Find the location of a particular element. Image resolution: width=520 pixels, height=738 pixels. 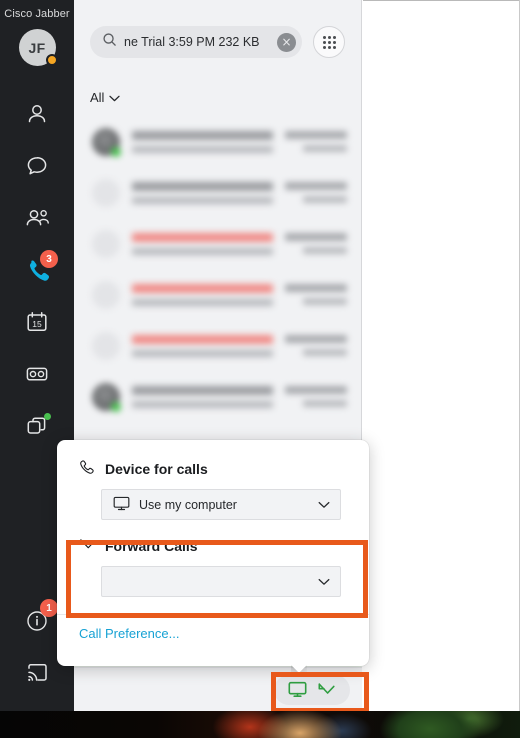

device-for-calls-title: Device for calls is located at coordinates (156, 469).